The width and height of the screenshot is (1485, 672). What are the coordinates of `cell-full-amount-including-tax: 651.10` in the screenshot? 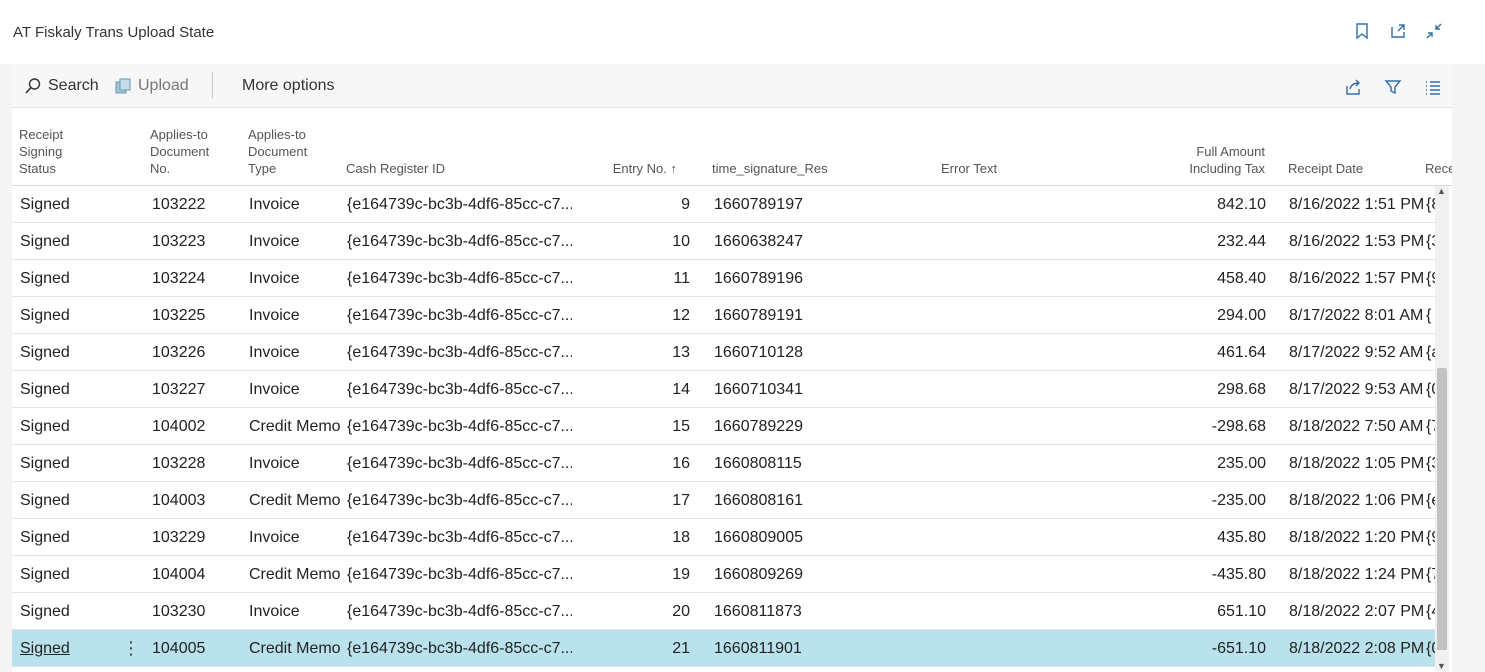 It's located at (1241, 611).